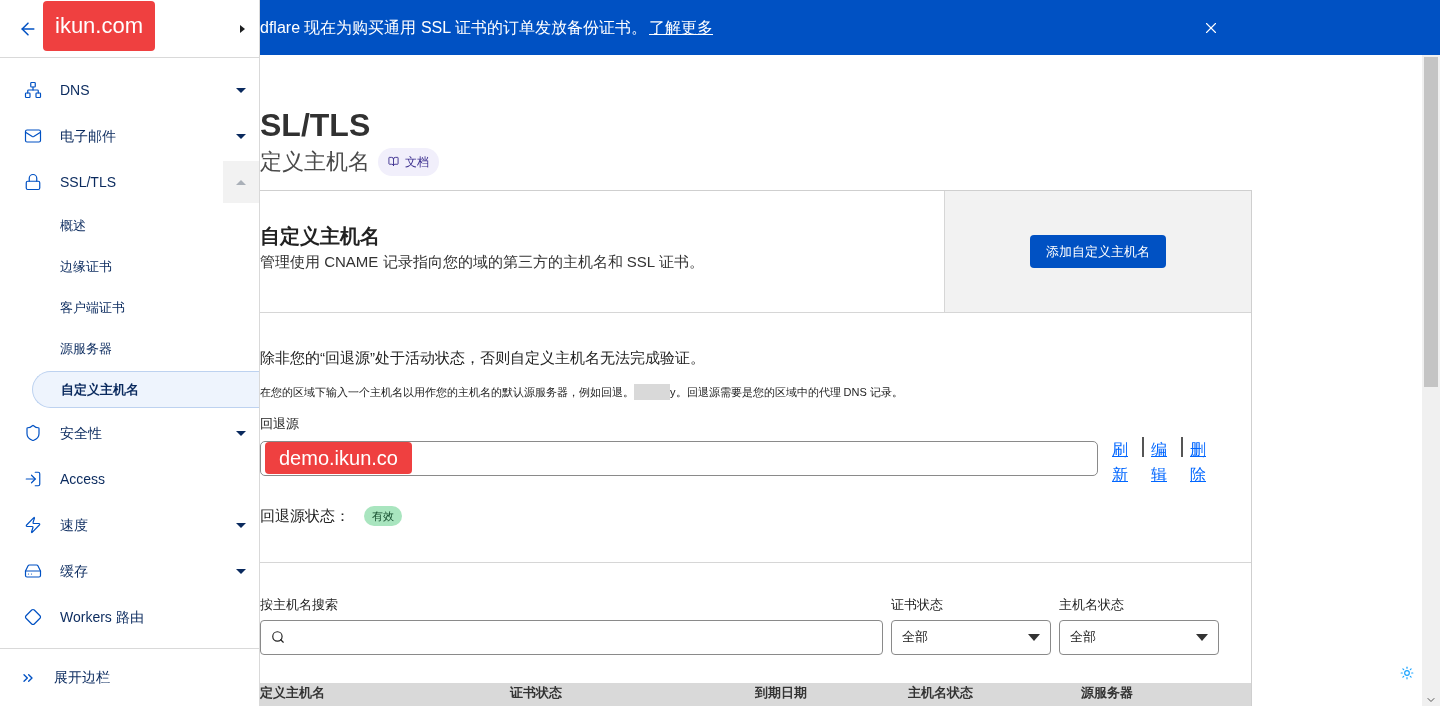 The width and height of the screenshot is (1440, 706). I want to click on diamond-icon, so click(33, 617).